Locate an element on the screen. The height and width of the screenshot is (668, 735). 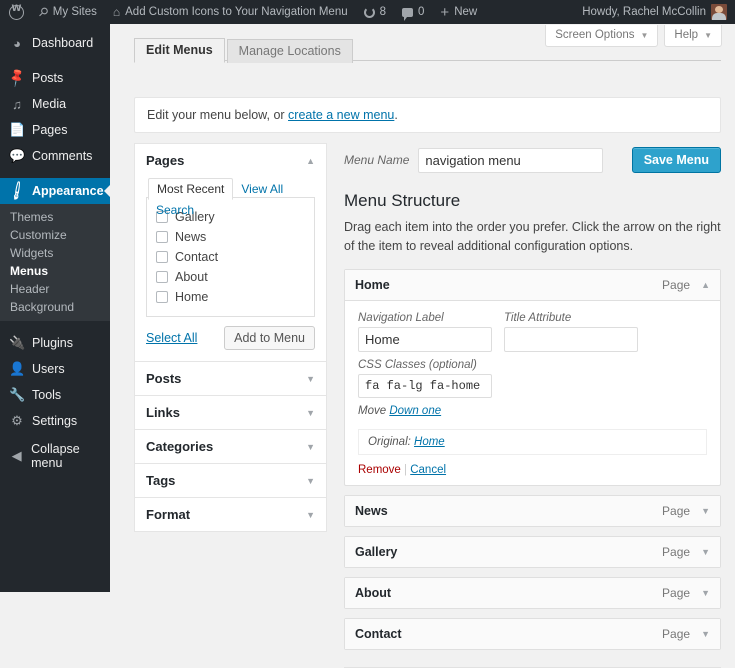
sidebar-item-label: Comments is located at coordinates (62, 156).